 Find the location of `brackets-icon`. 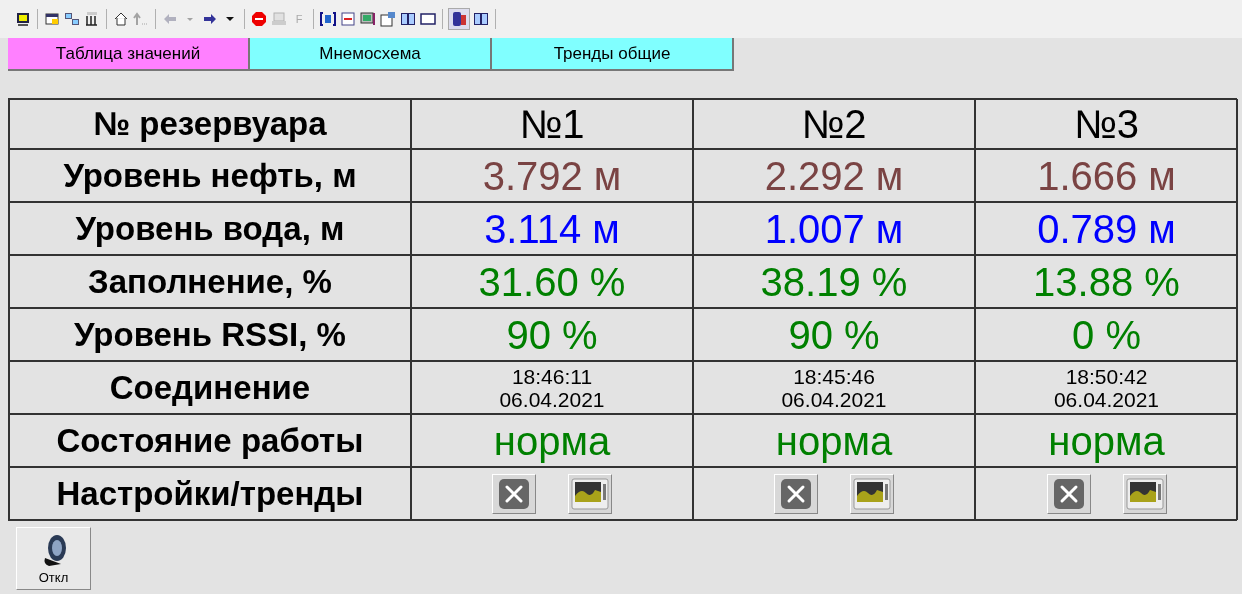

brackets-icon is located at coordinates (328, 19).